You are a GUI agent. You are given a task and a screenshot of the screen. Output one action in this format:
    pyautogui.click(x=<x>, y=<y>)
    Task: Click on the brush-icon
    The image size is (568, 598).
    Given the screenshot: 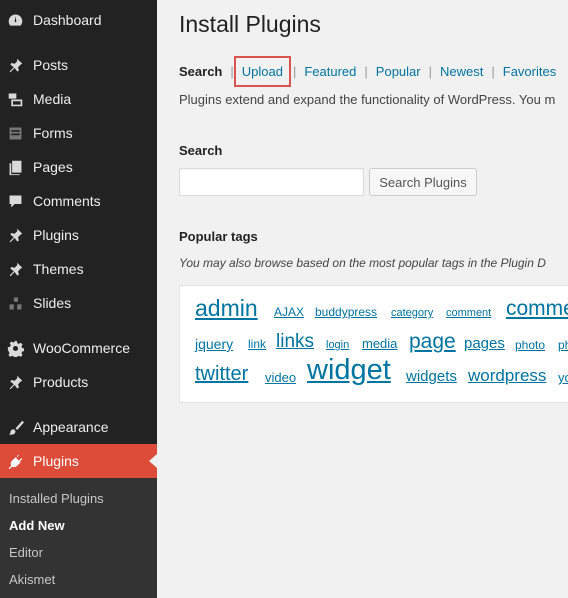 What is the action you would take?
    pyautogui.click(x=15, y=427)
    